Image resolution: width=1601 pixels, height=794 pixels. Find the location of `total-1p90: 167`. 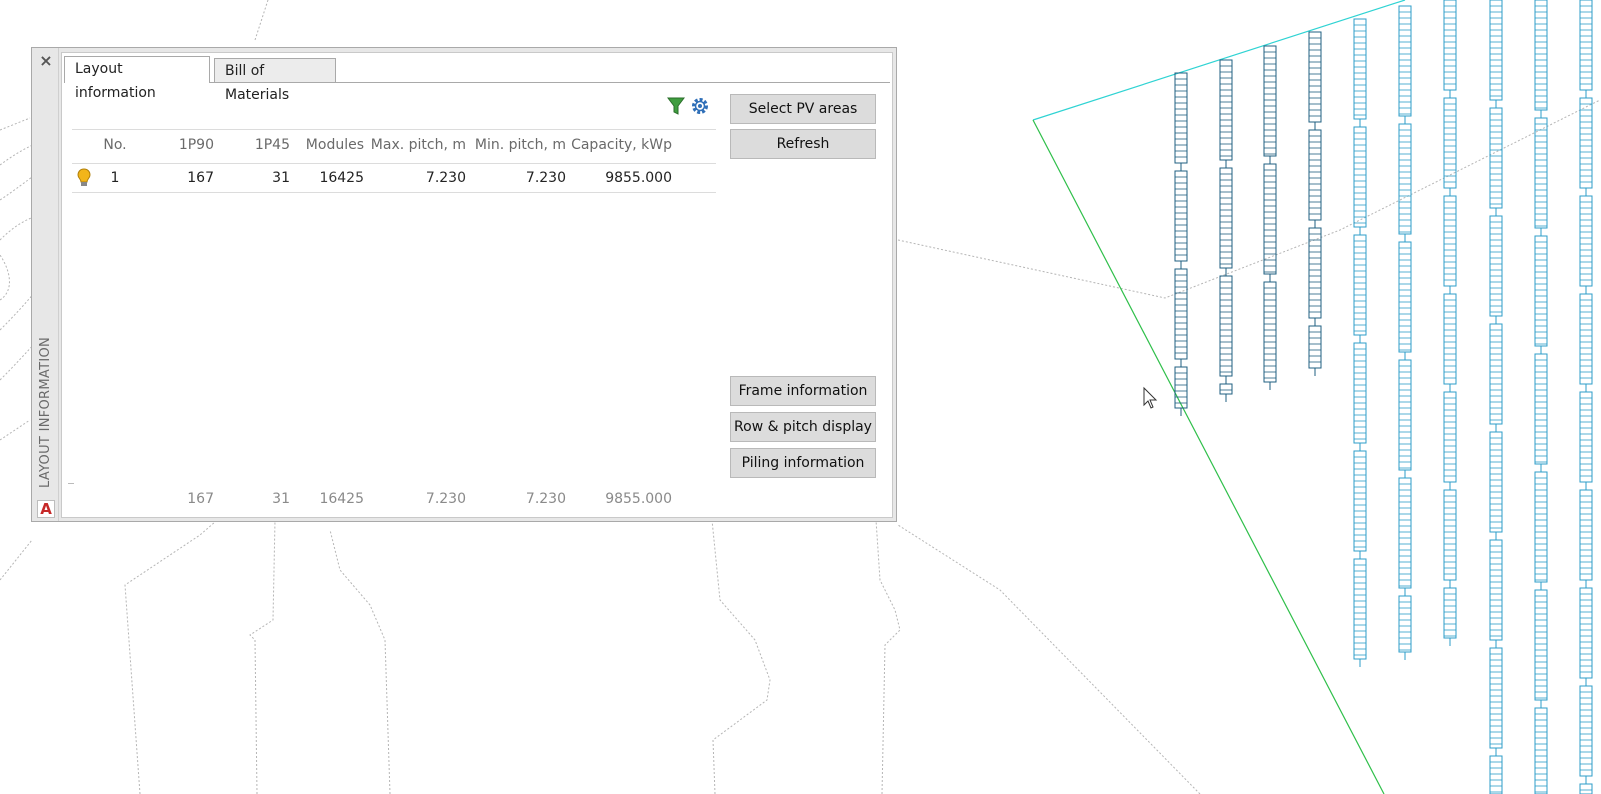

total-1p90: 167 is located at coordinates (200, 499).